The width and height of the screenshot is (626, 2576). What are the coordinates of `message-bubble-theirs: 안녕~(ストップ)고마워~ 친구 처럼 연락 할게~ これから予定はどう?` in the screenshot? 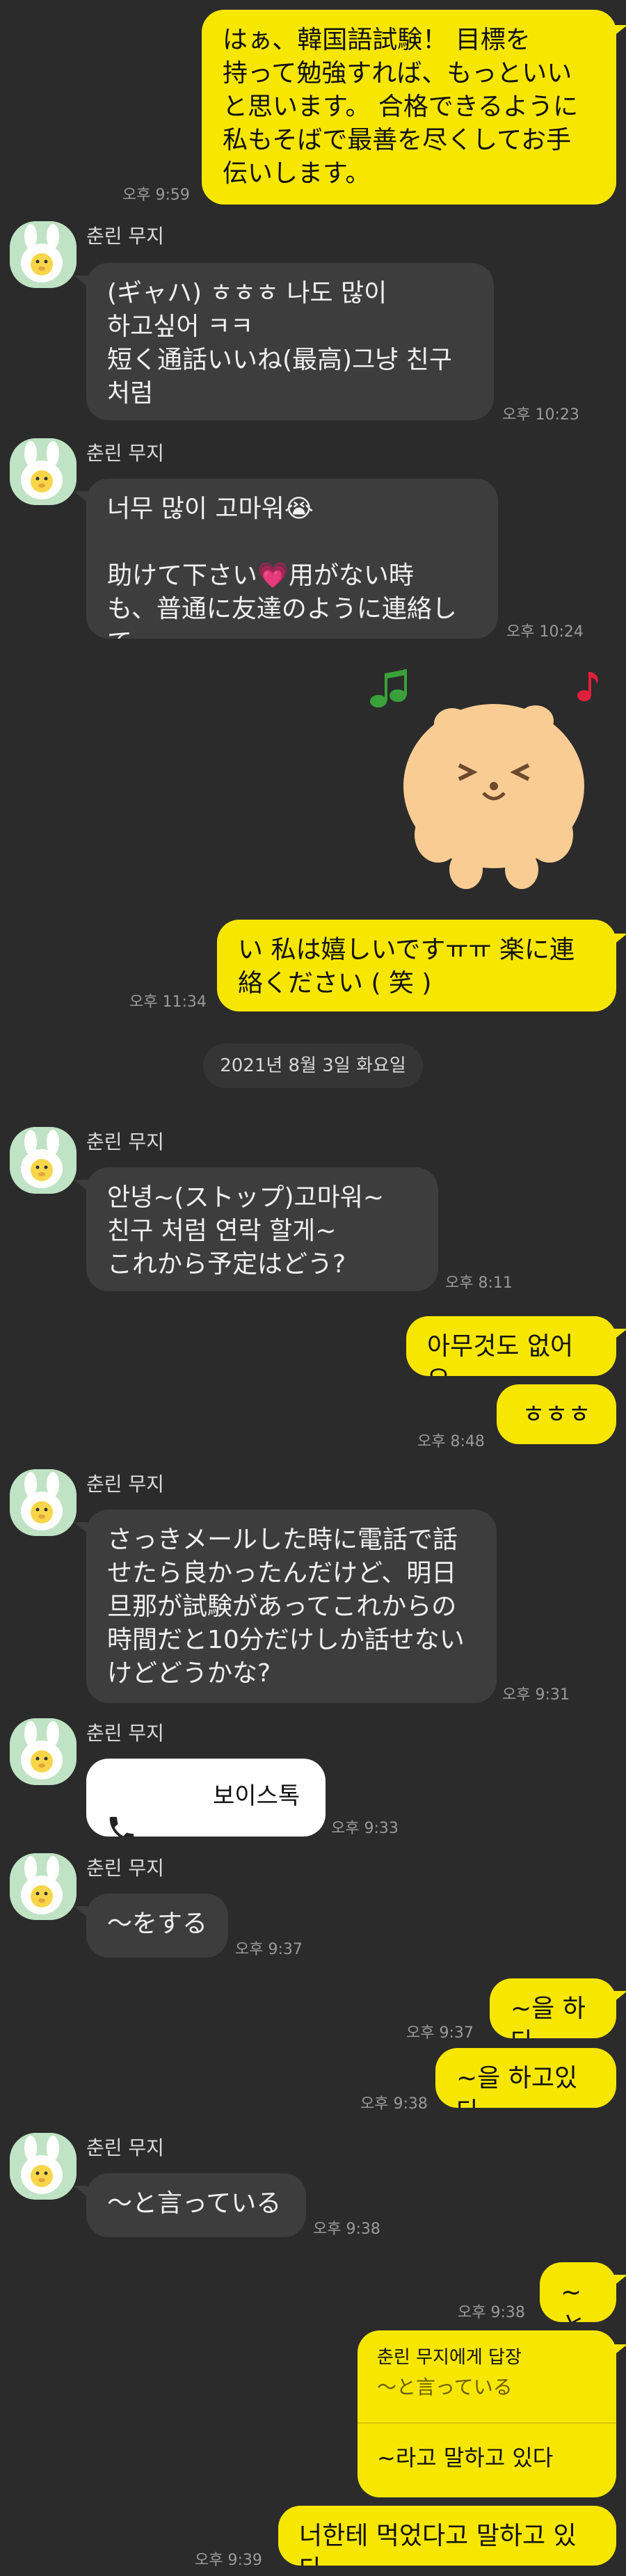 It's located at (262, 1229).